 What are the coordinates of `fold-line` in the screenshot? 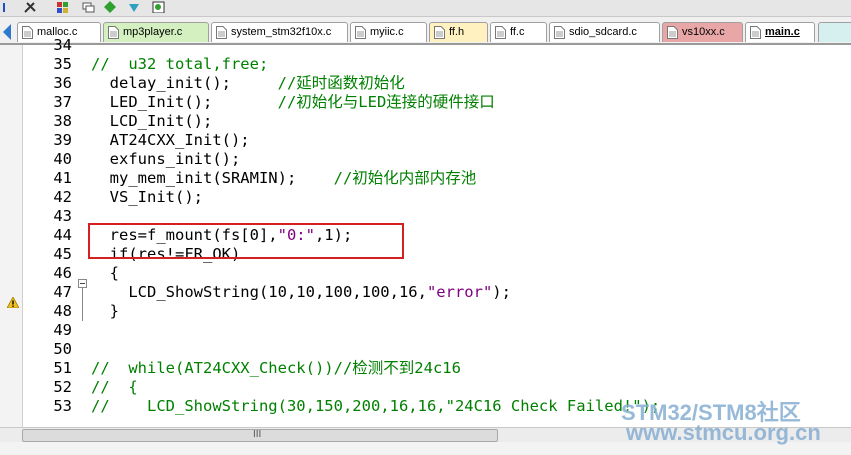 It's located at (82, 303).